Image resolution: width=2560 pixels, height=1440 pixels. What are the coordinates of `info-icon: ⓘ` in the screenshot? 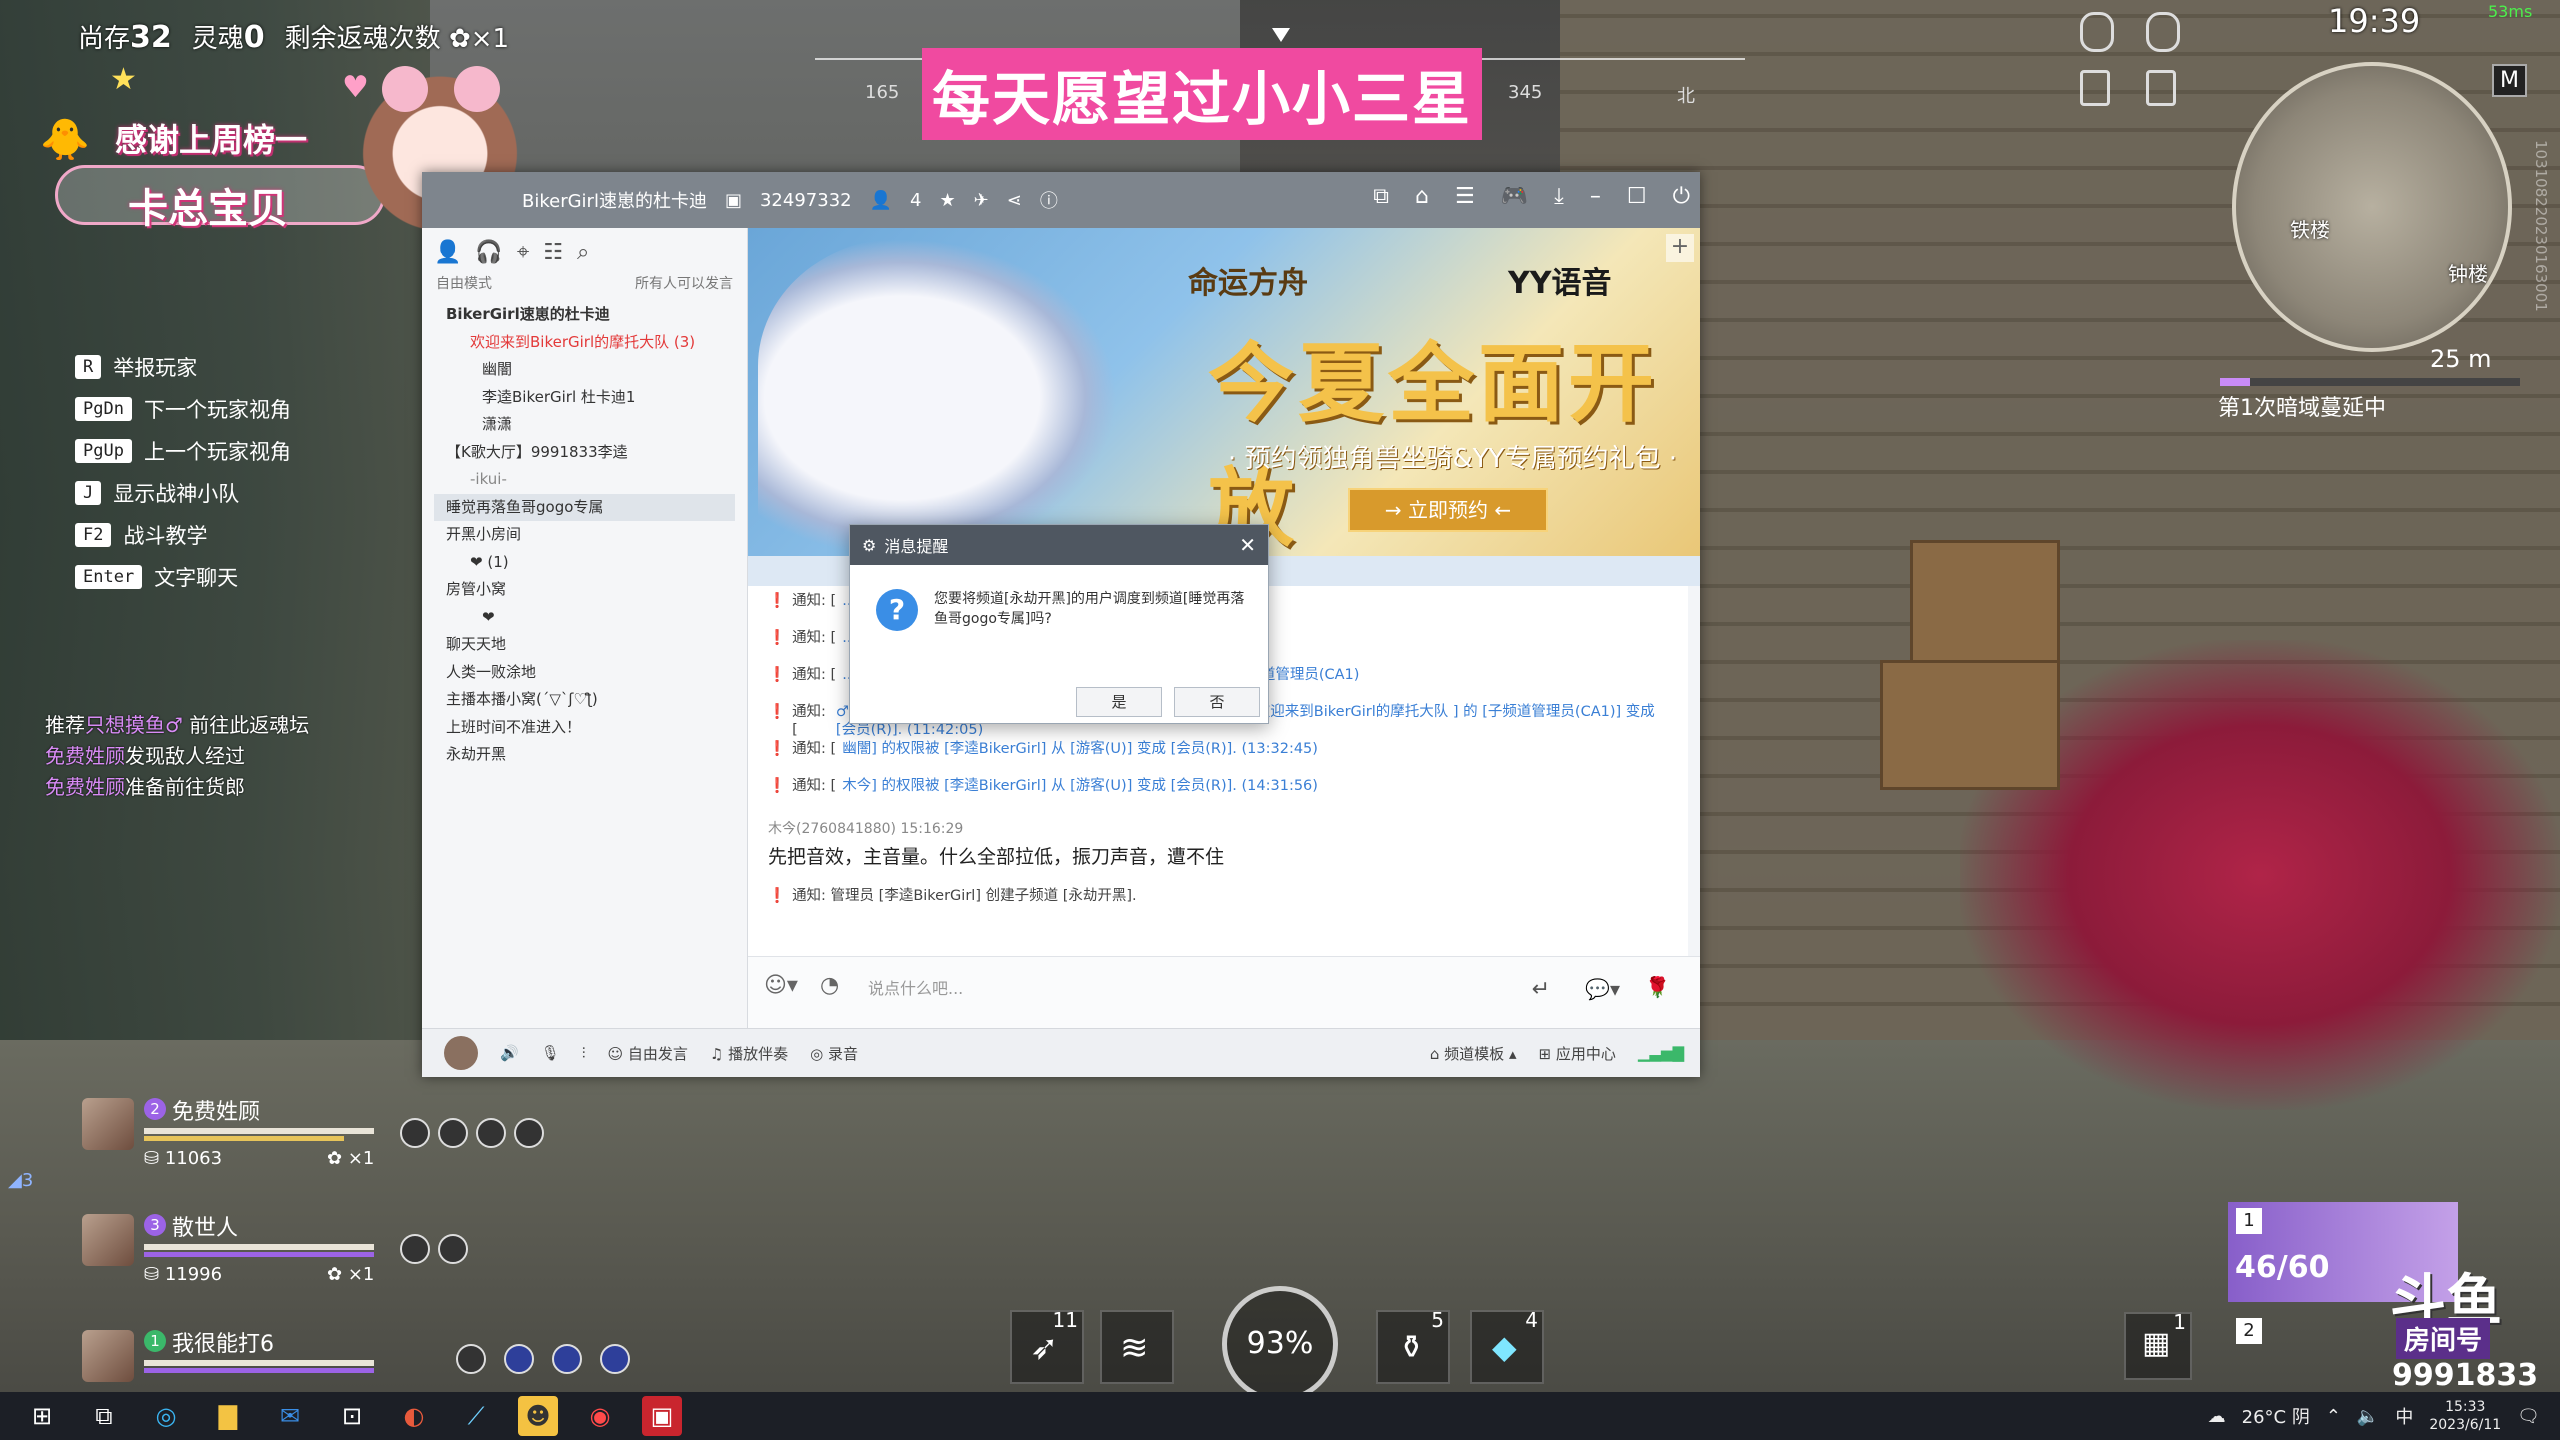 It's located at (1049, 200).